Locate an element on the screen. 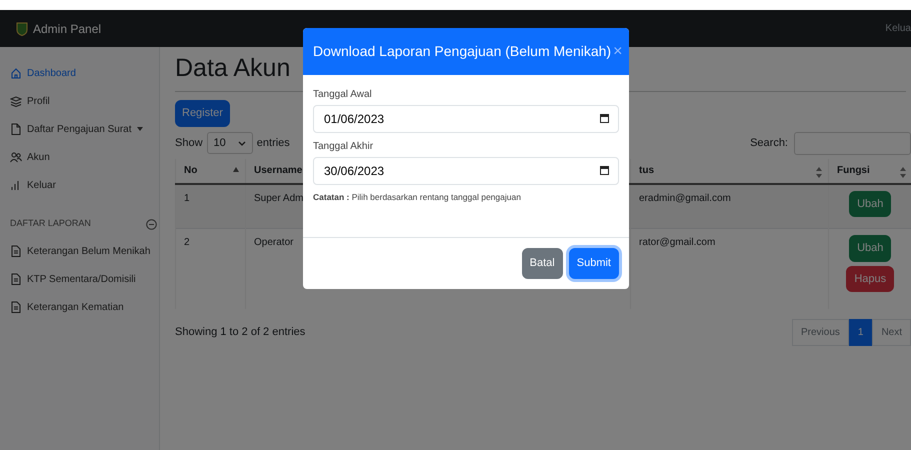 This screenshot has height=450, width=911. sidebar-item: Akun is located at coordinates (30, 157).